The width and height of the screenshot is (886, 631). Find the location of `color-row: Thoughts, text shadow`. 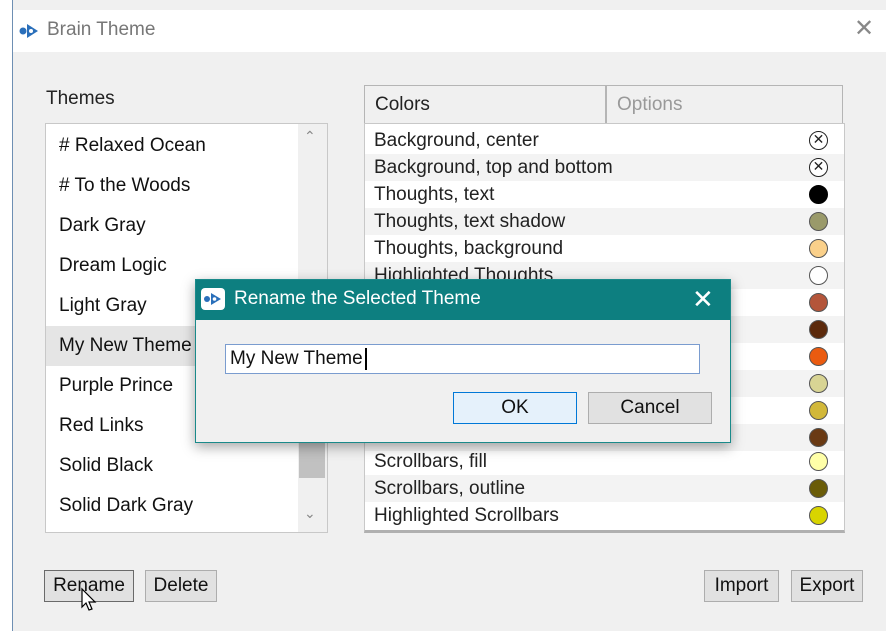

color-row: Thoughts, text shadow is located at coordinates (604, 221).